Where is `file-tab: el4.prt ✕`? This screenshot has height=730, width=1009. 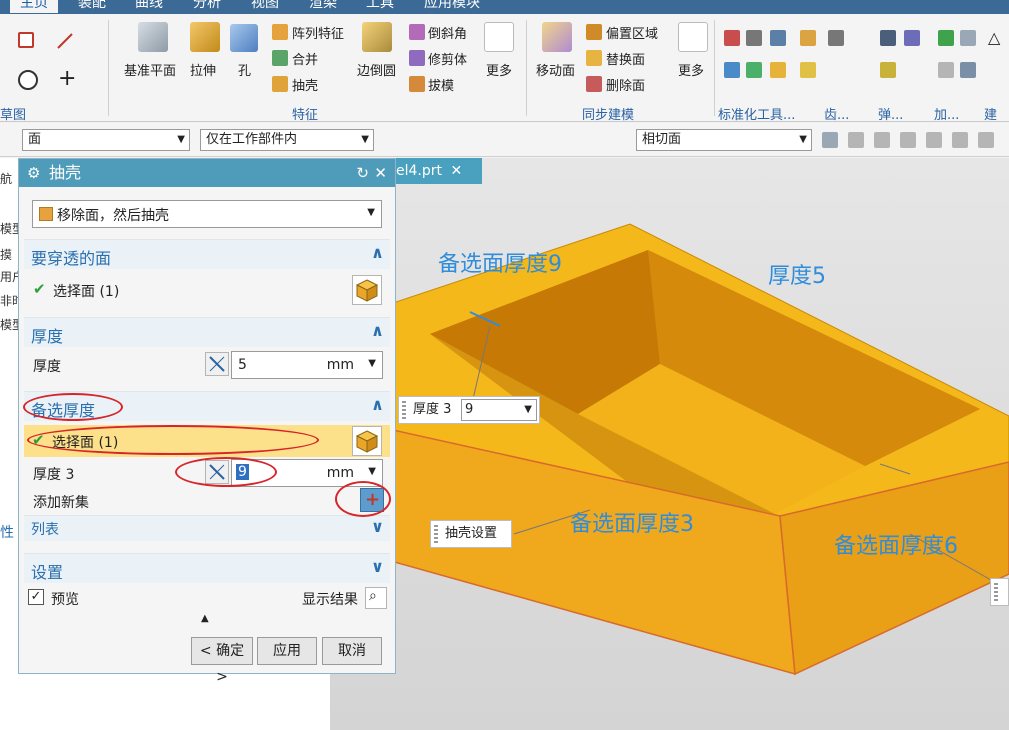 file-tab: el4.prt ✕ is located at coordinates (436, 171).